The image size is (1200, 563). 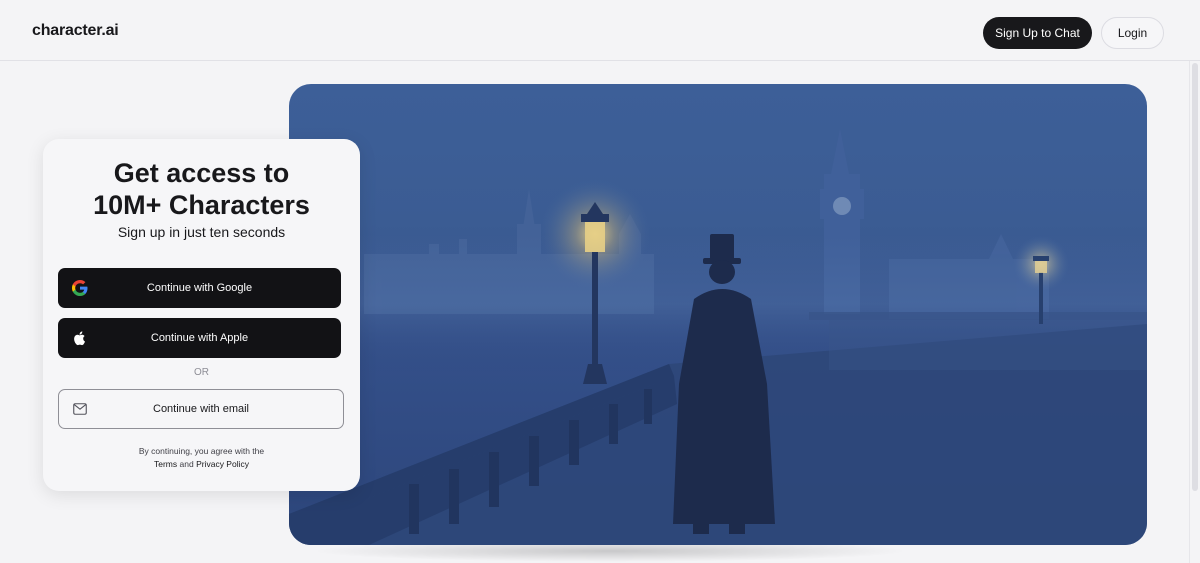 I want to click on clock-face, so click(x=842, y=206).